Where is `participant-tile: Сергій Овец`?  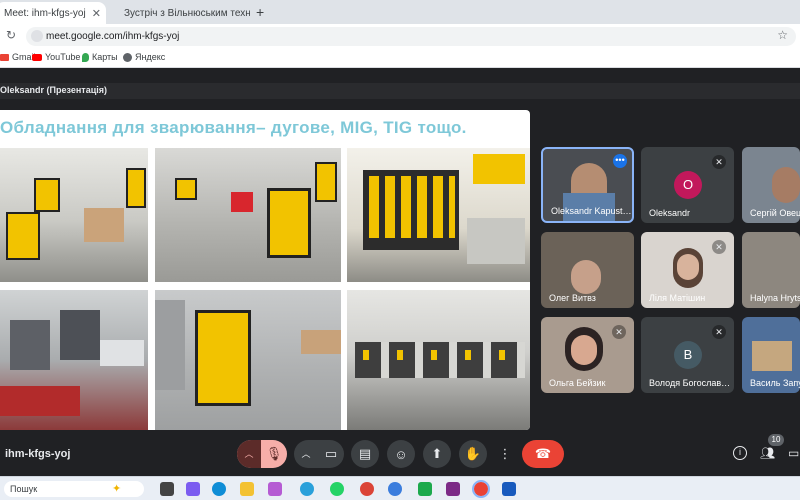
participant-tile: Сергій Овец is located at coordinates (771, 185).